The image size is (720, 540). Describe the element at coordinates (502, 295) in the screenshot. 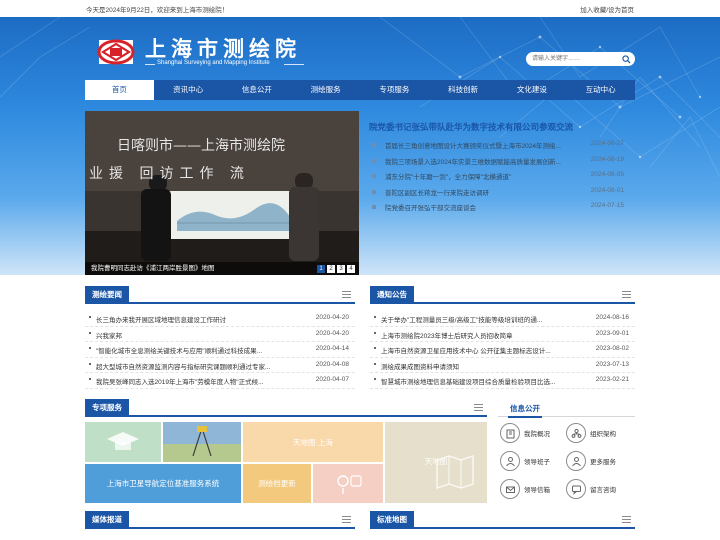

I see `notices-header: 通知公告` at that location.